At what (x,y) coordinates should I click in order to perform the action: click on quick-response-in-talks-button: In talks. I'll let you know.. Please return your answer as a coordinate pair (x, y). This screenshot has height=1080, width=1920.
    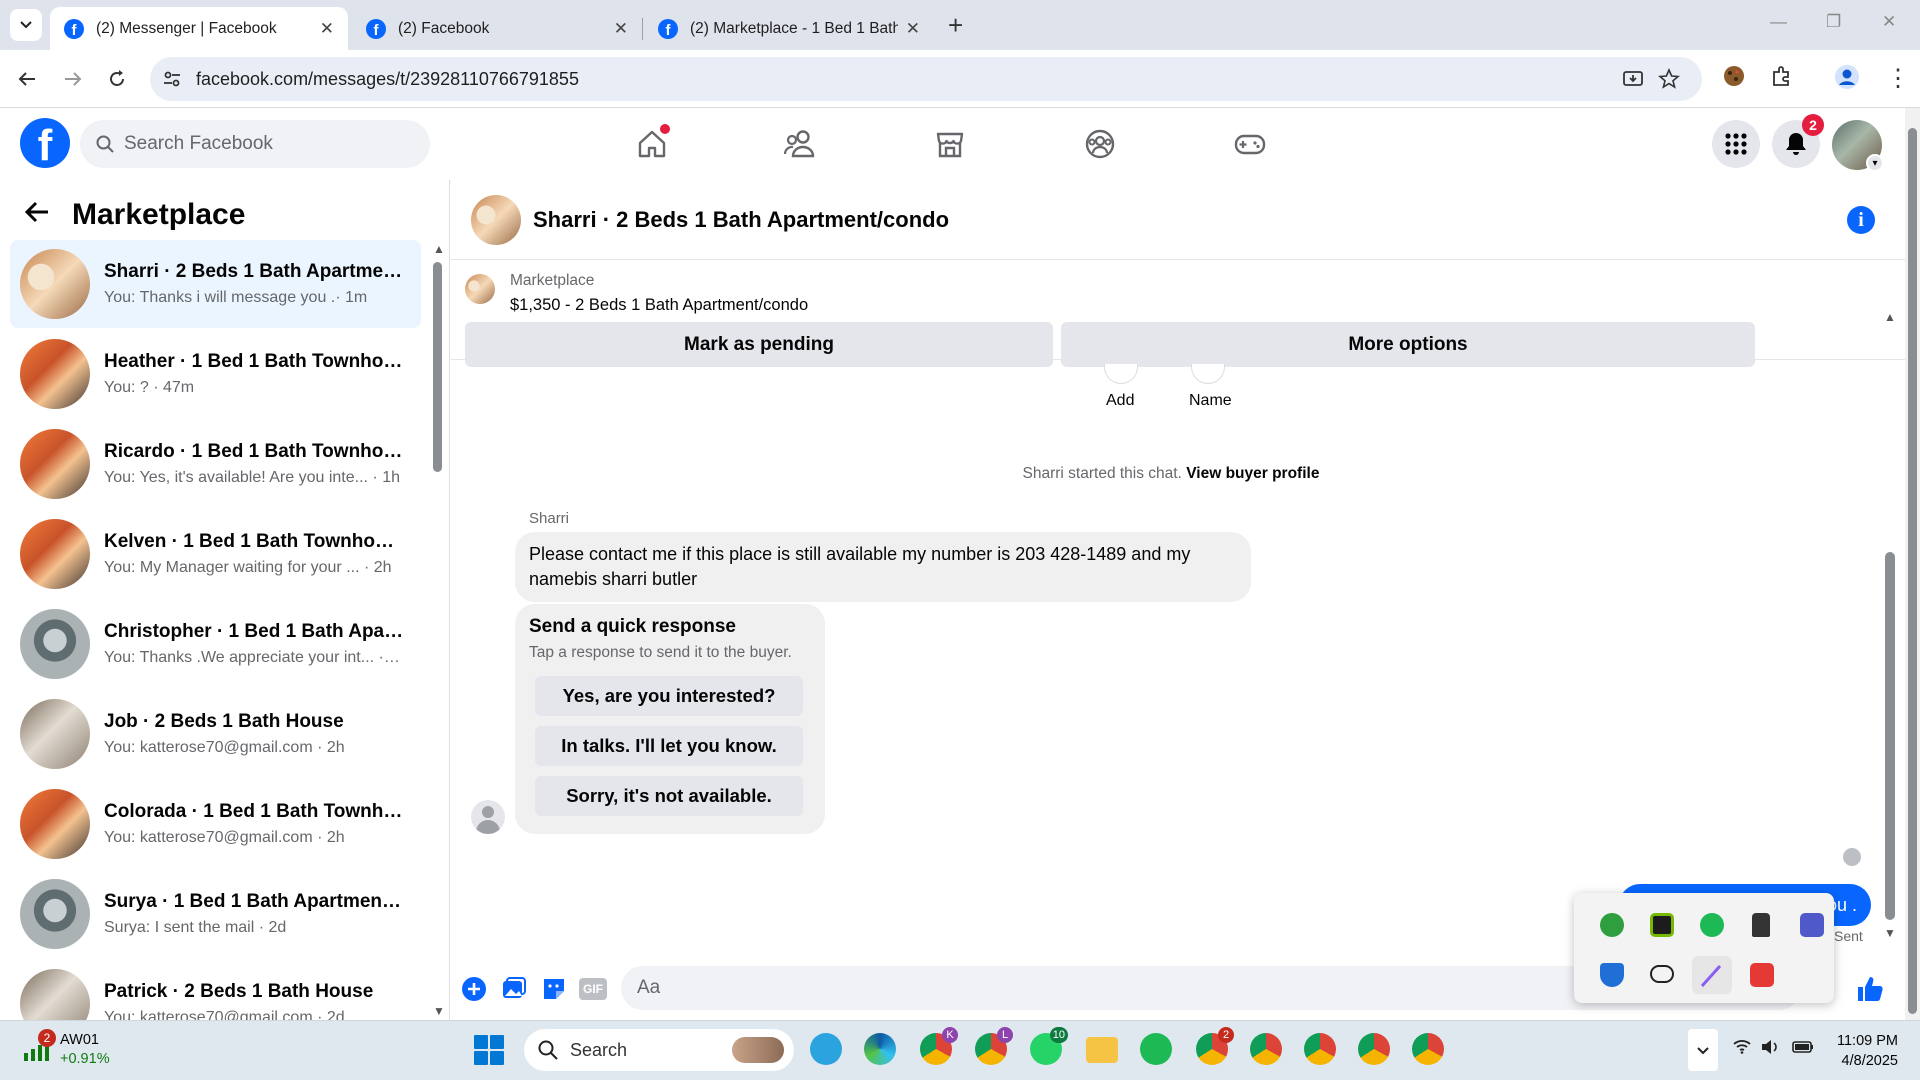
    Looking at the image, I should click on (669, 746).